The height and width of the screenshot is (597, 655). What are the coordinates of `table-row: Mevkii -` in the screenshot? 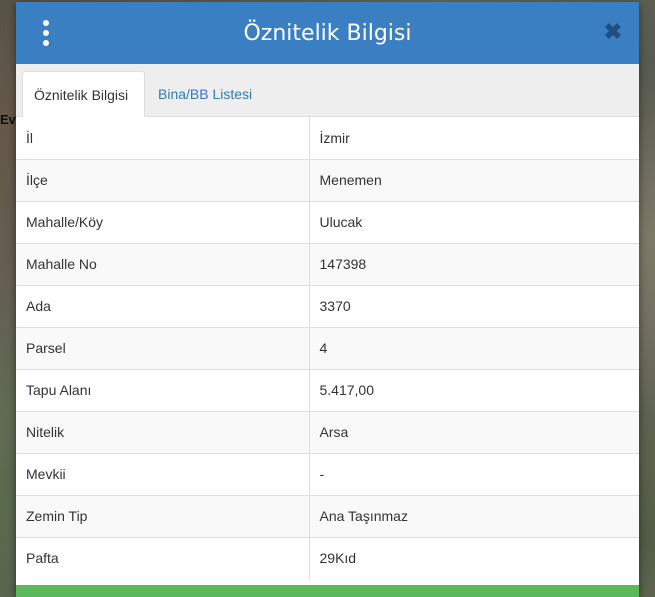 It's located at (327, 473).